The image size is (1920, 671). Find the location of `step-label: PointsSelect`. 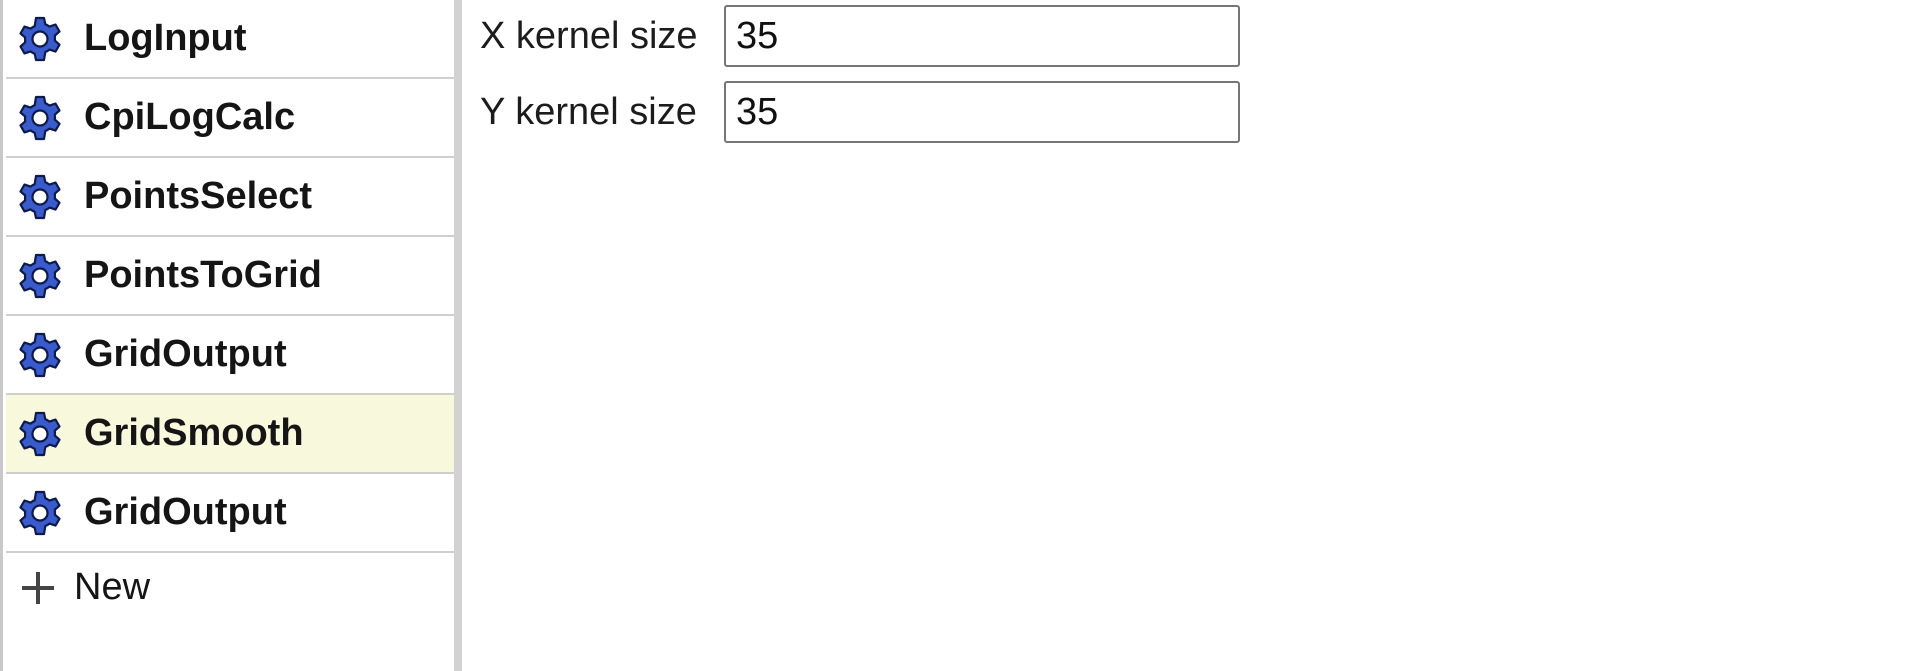

step-label: PointsSelect is located at coordinates (198, 196).